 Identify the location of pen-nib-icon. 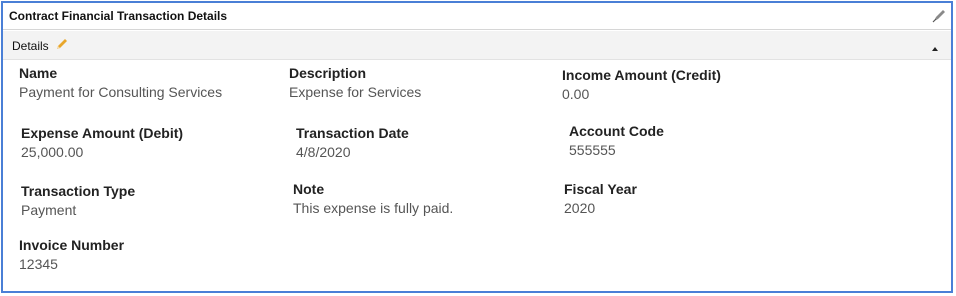
(939, 15).